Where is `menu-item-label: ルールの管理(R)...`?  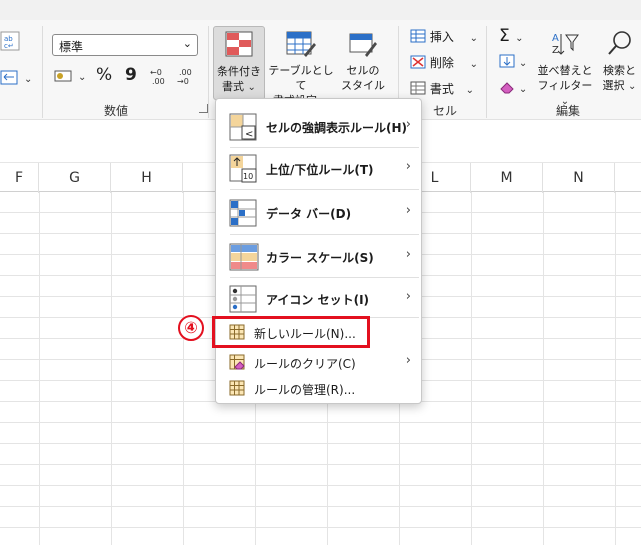 menu-item-label: ルールの管理(R)... is located at coordinates (305, 390).